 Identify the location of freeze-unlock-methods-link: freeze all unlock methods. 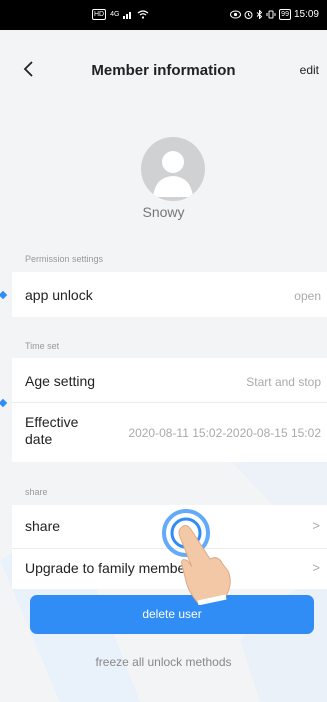
(163, 662).